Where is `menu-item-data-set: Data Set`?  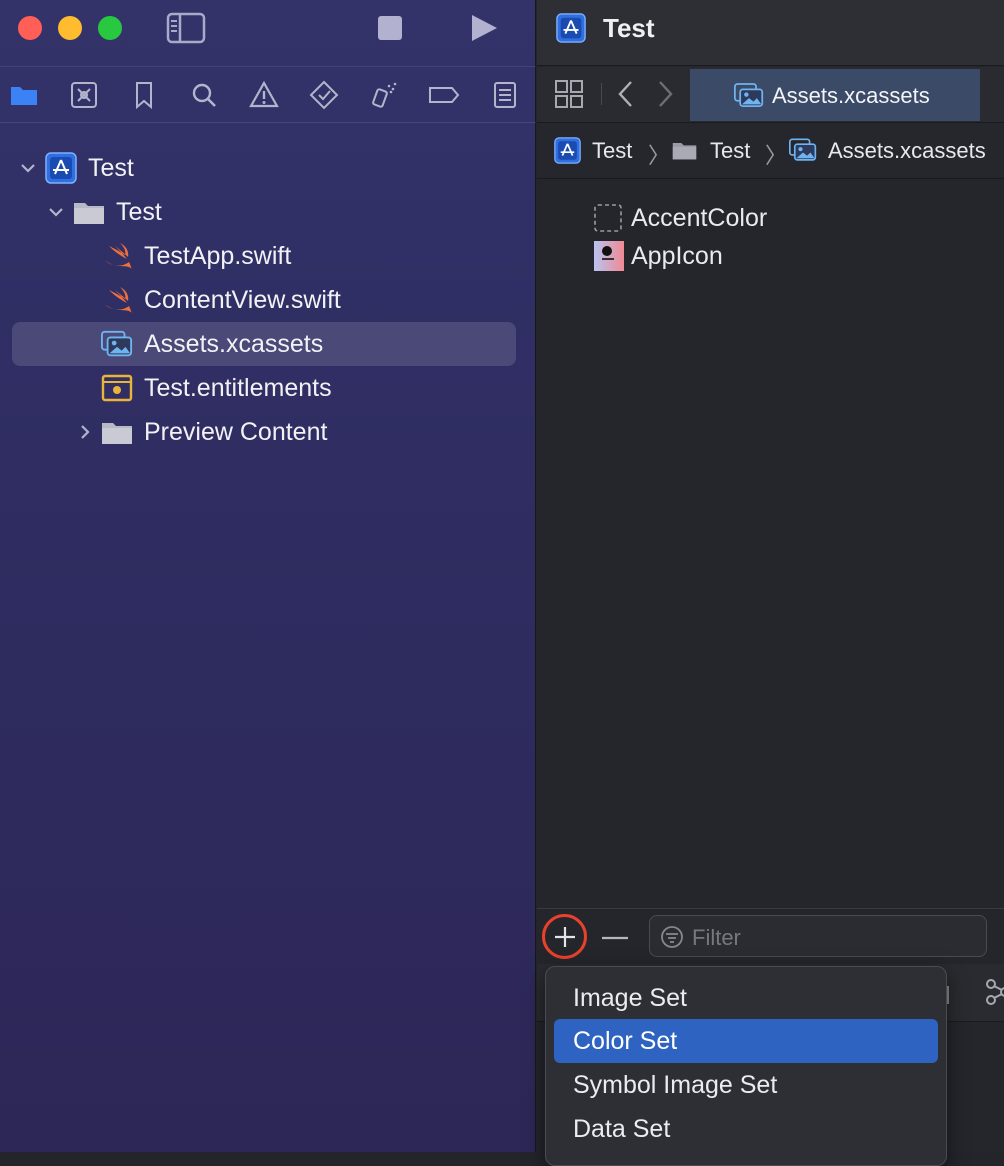 menu-item-data-set: Data Set is located at coordinates (746, 1129).